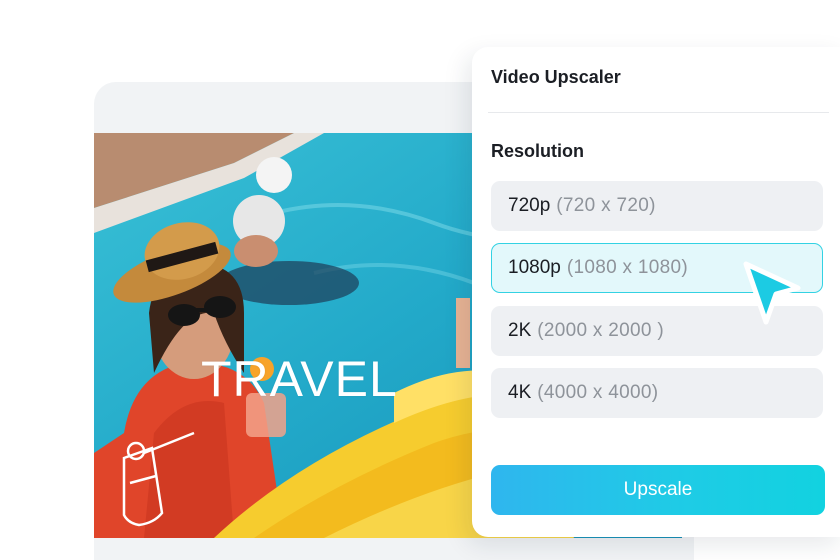 This screenshot has width=840, height=560. Describe the element at coordinates (657, 206) in the screenshot. I see `resolution-option-720p: 720p (720 x 720)` at that location.